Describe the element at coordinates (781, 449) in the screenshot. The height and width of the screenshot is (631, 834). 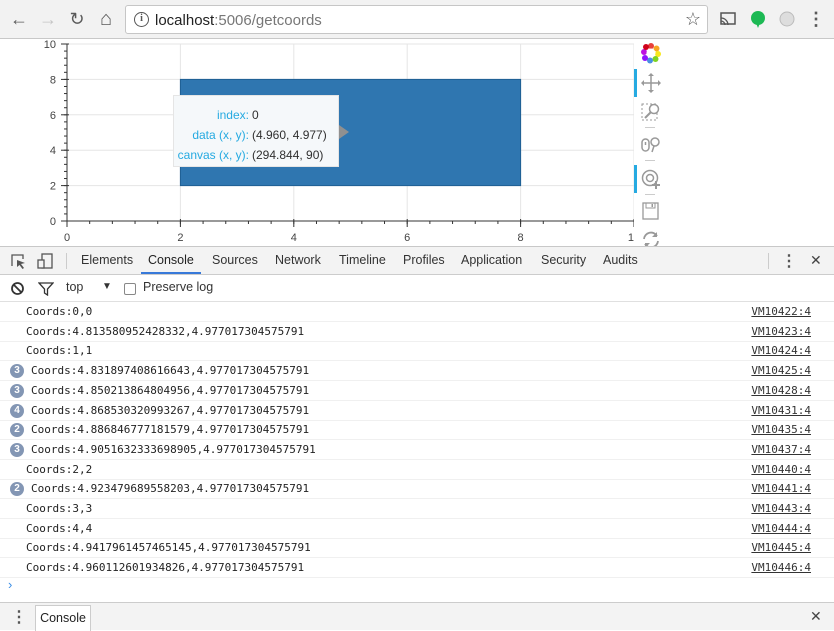
I see `log-source-link: VM10437:4` at that location.